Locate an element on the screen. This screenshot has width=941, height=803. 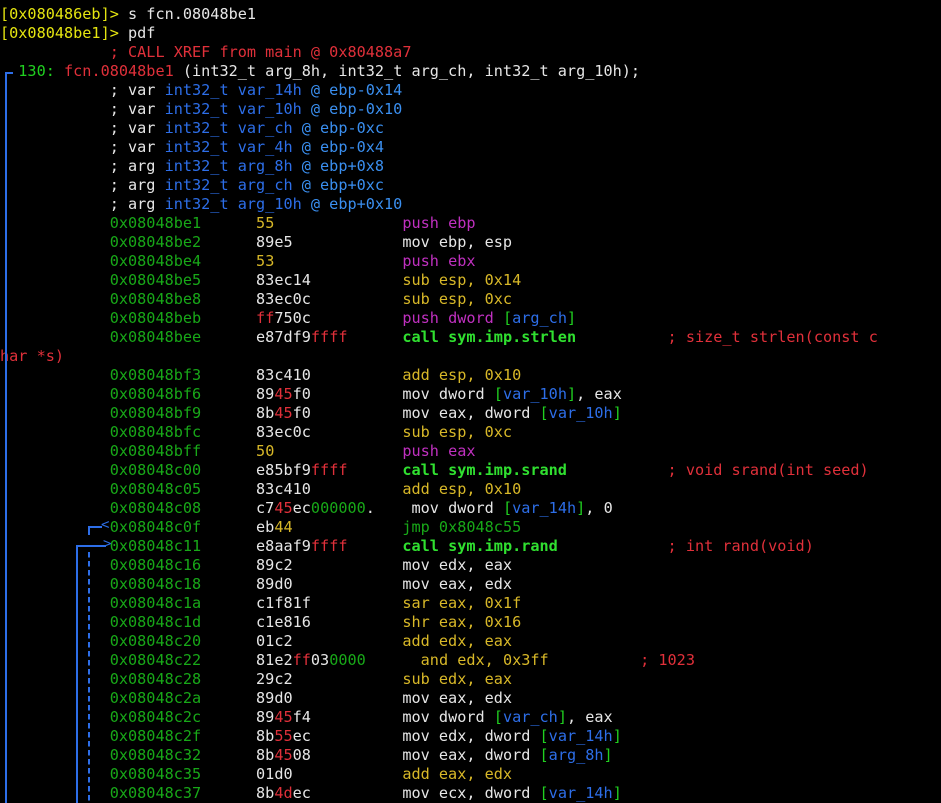
text-segment: mov edx, dword is located at coordinates (471, 736).